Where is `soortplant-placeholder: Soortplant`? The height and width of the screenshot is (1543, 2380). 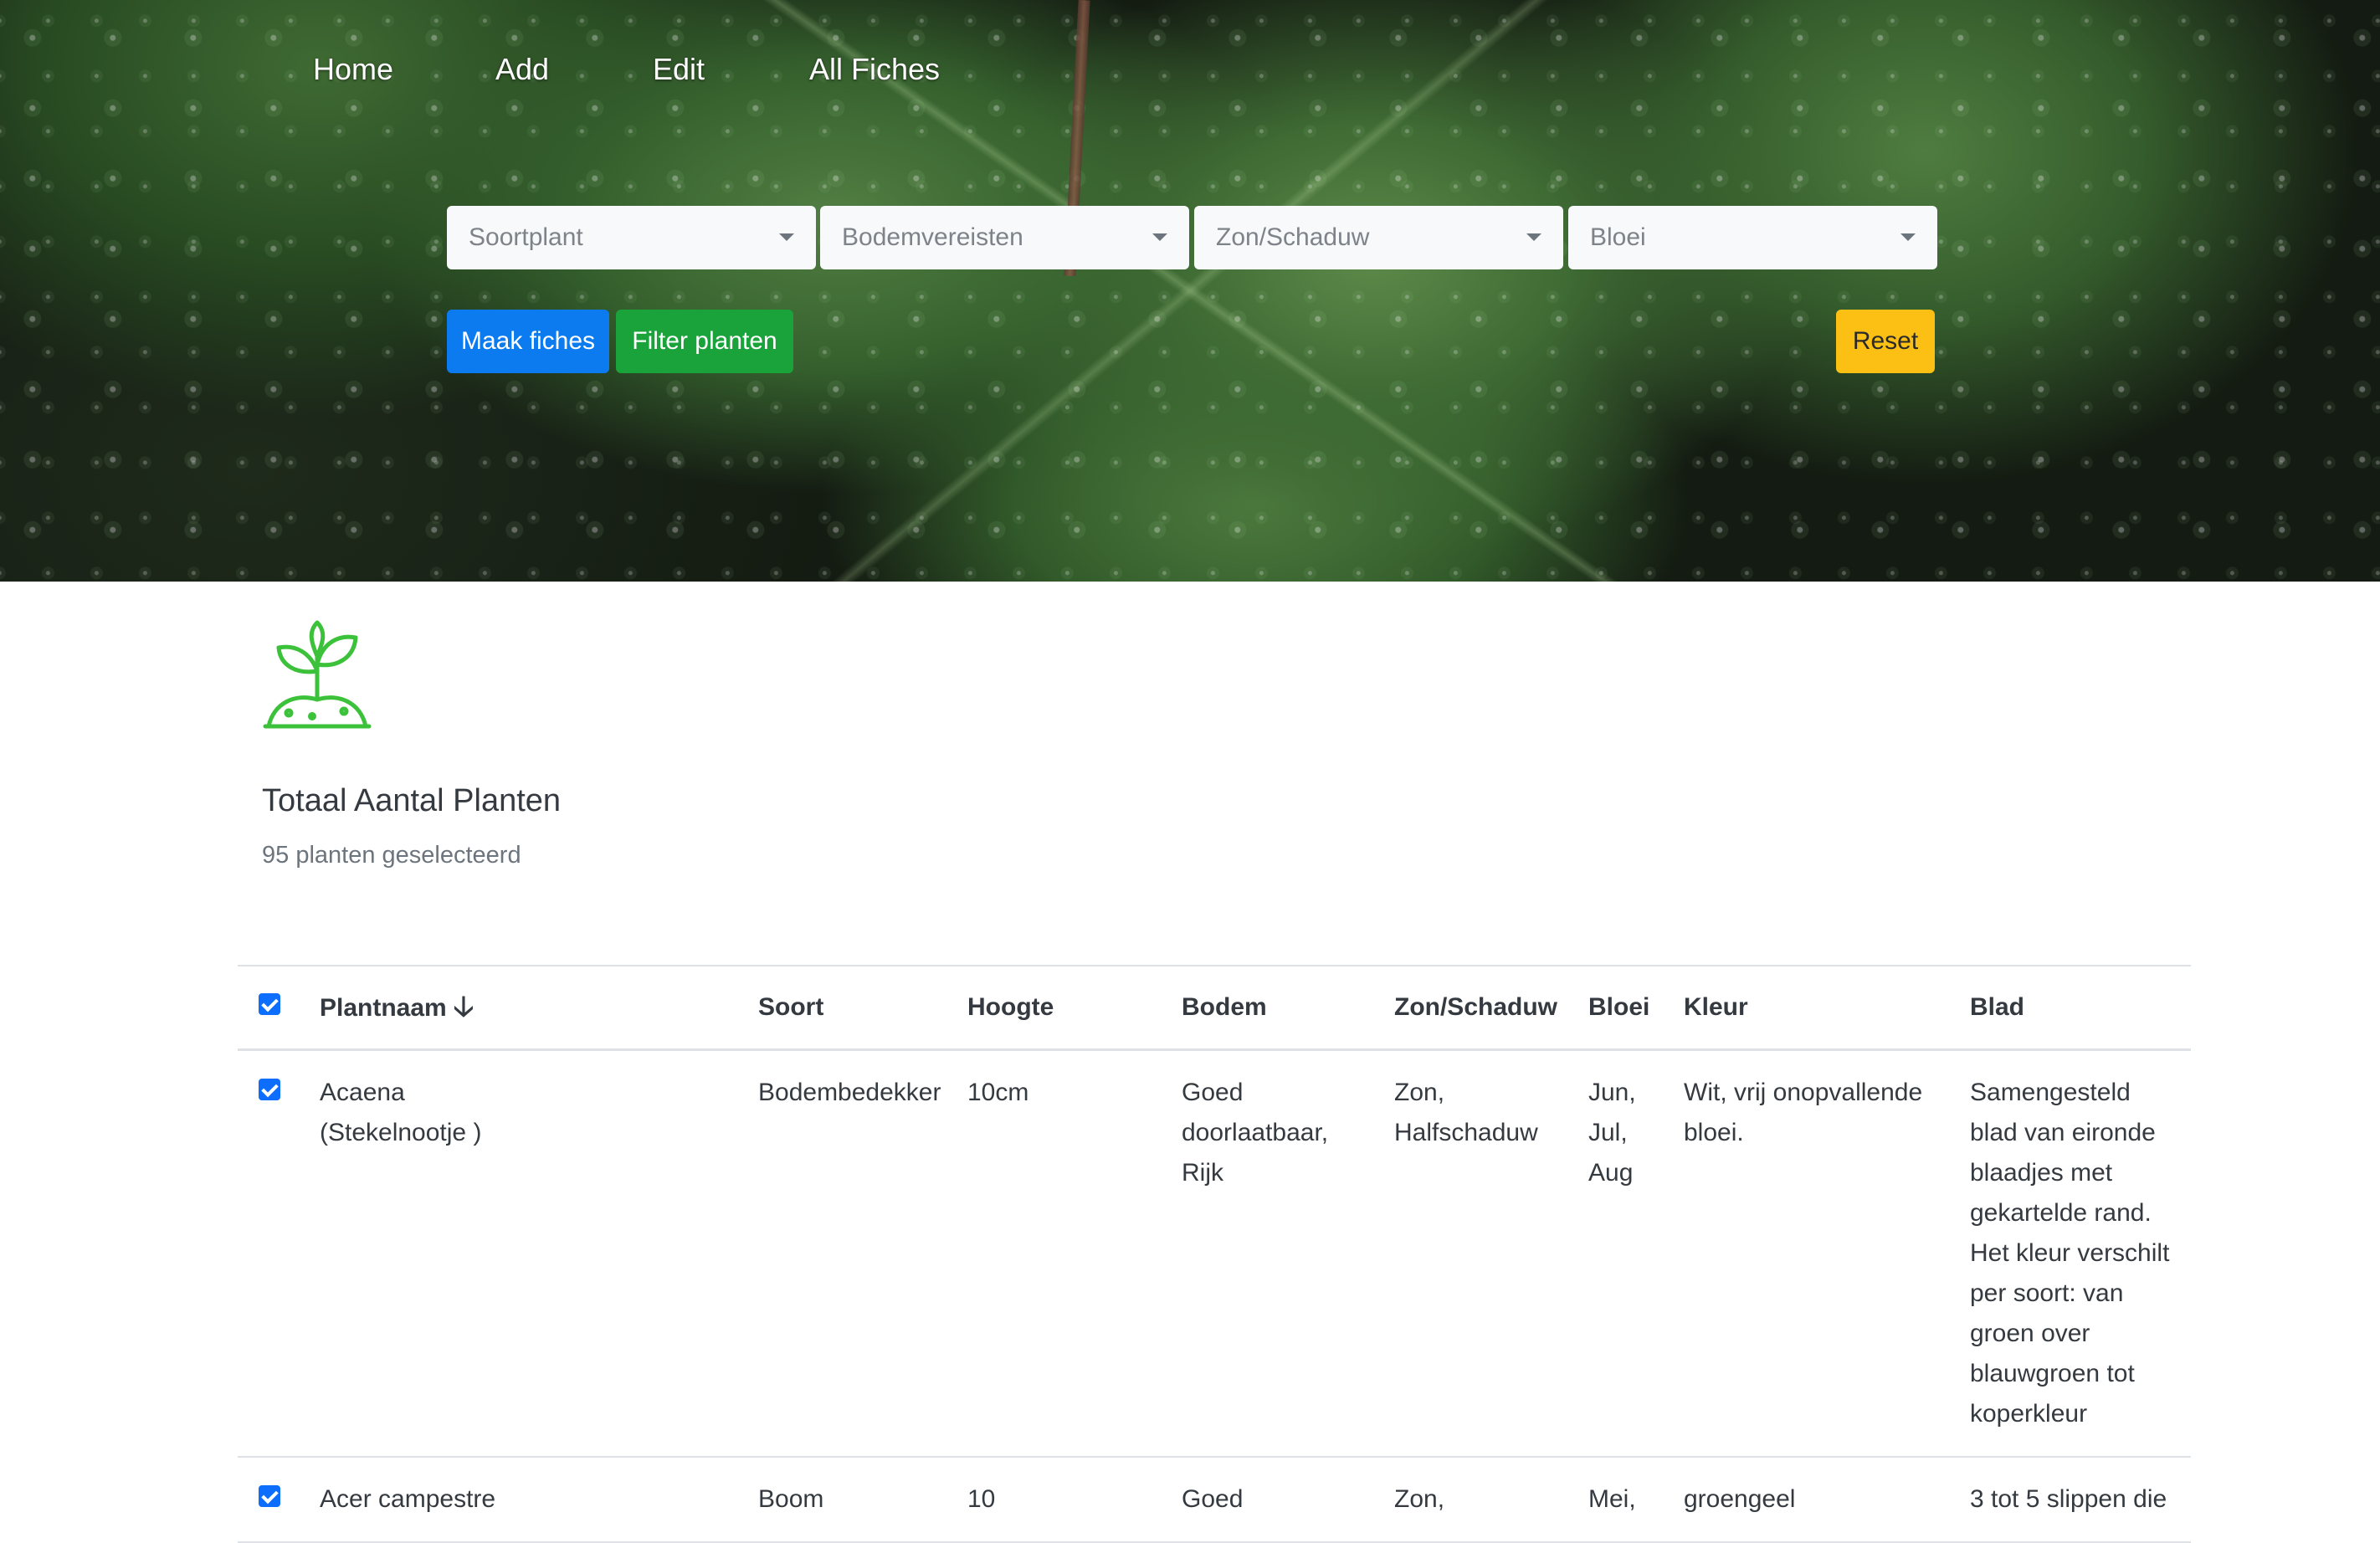
soortplant-placeholder: Soortplant is located at coordinates (526, 237).